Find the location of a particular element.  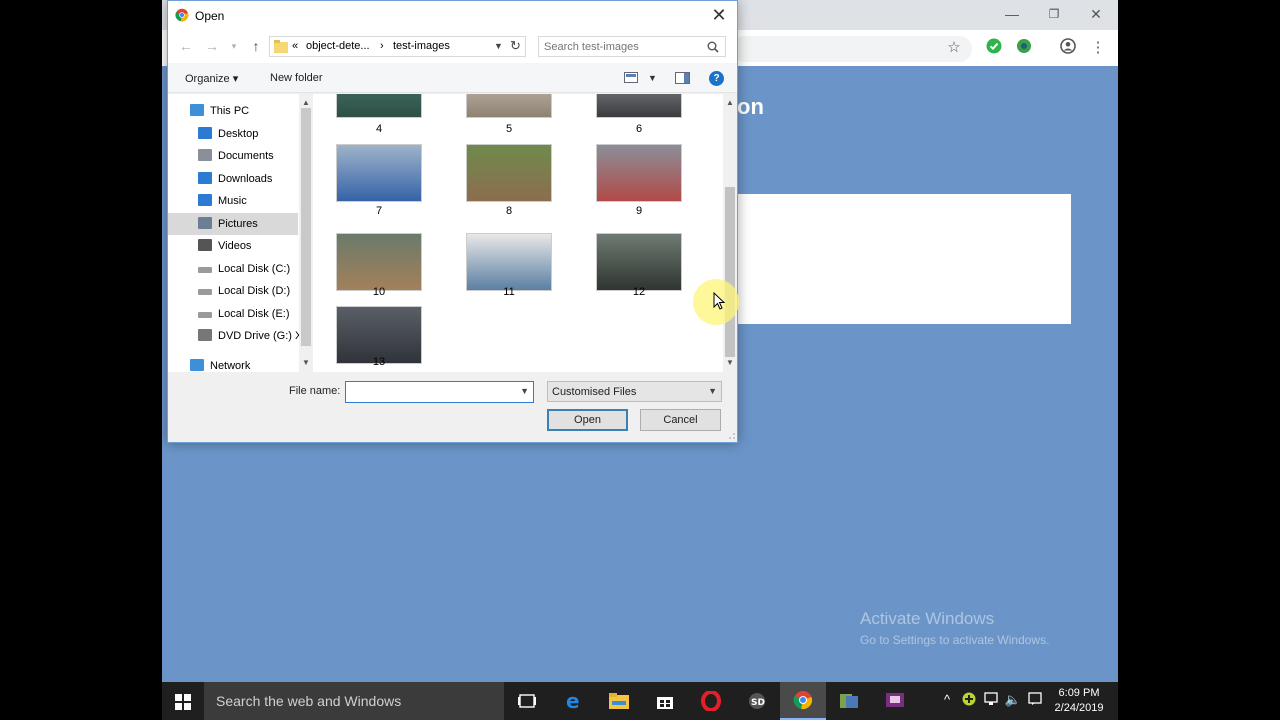

profile-icon is located at coordinates (1068, 48).